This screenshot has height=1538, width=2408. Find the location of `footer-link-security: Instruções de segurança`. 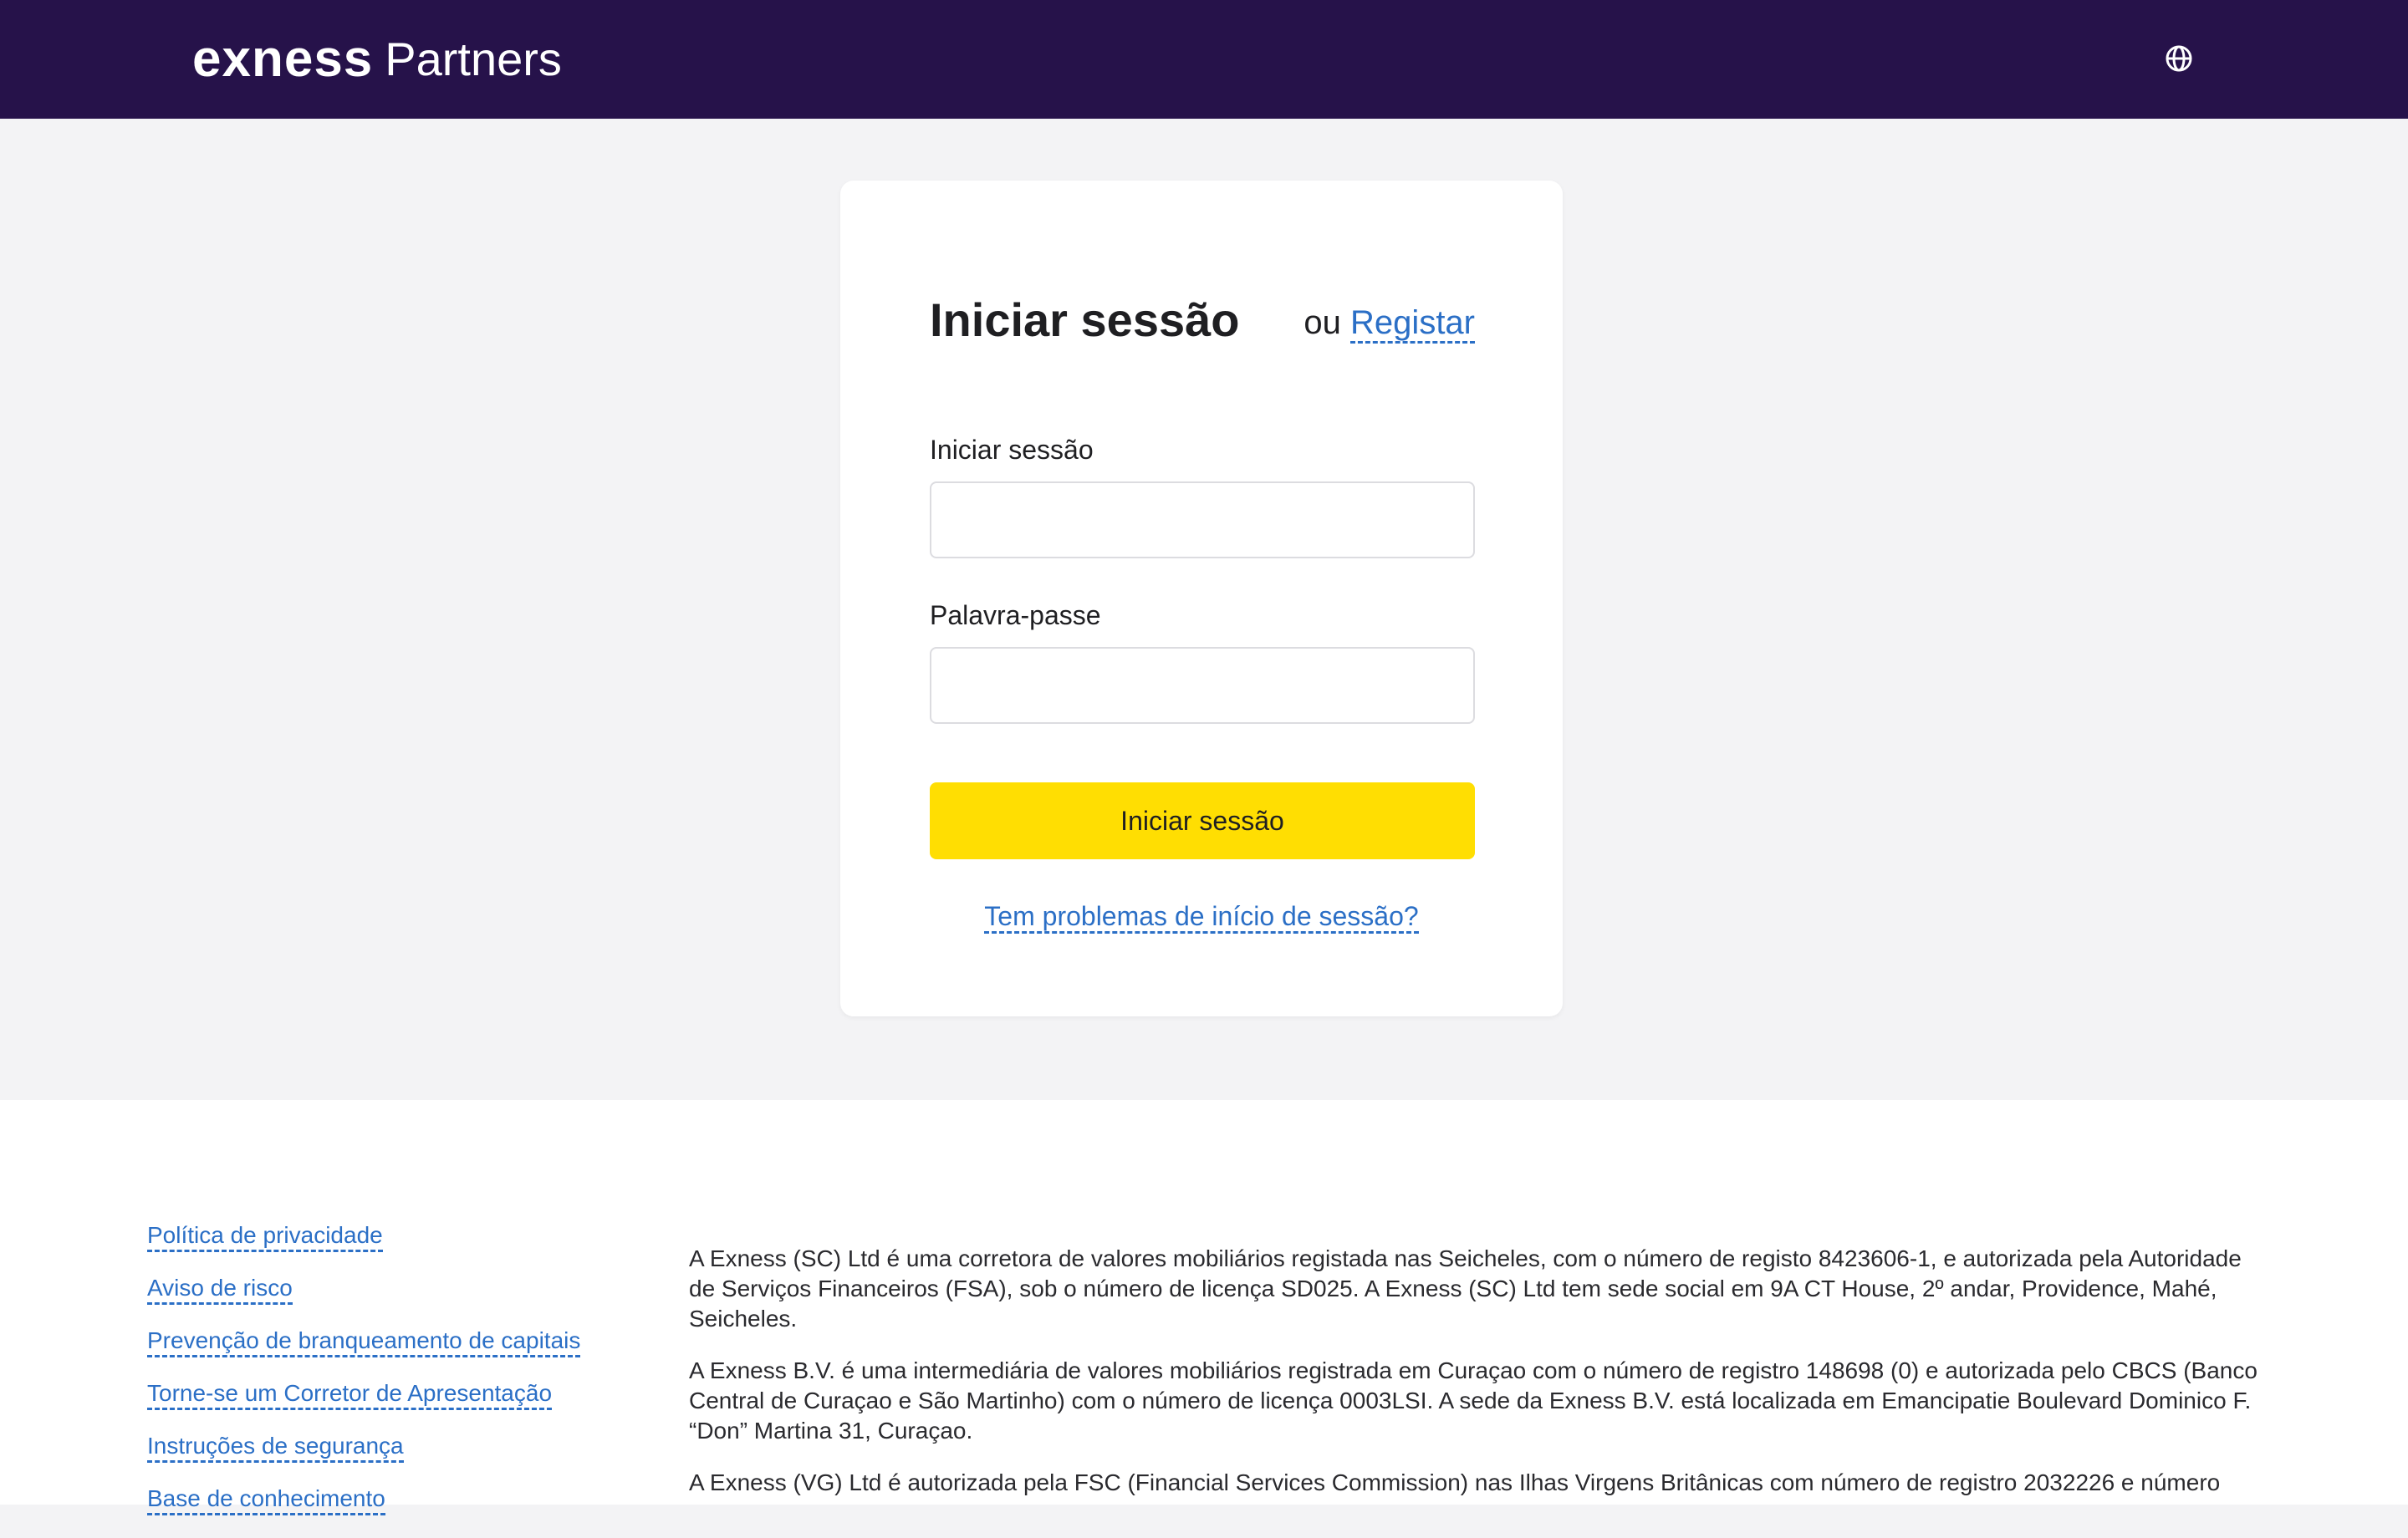

footer-link-security: Instruções de segurança is located at coordinates (398, 1459).